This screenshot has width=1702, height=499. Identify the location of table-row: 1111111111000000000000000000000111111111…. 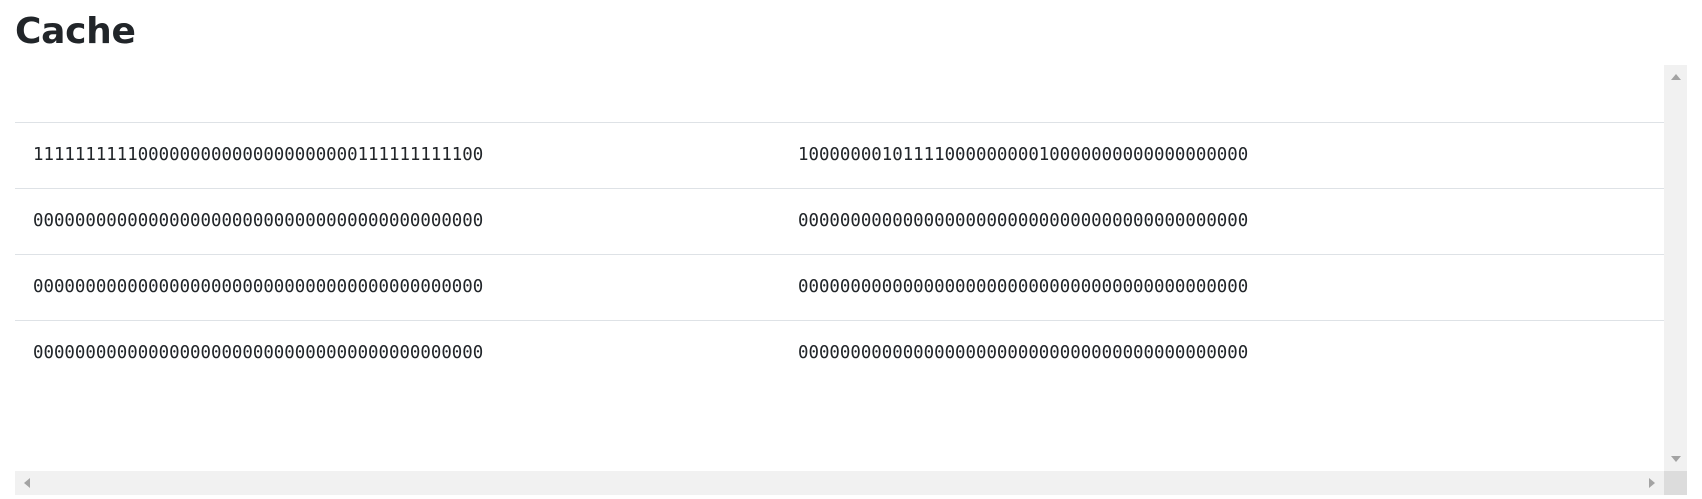
(839, 155).